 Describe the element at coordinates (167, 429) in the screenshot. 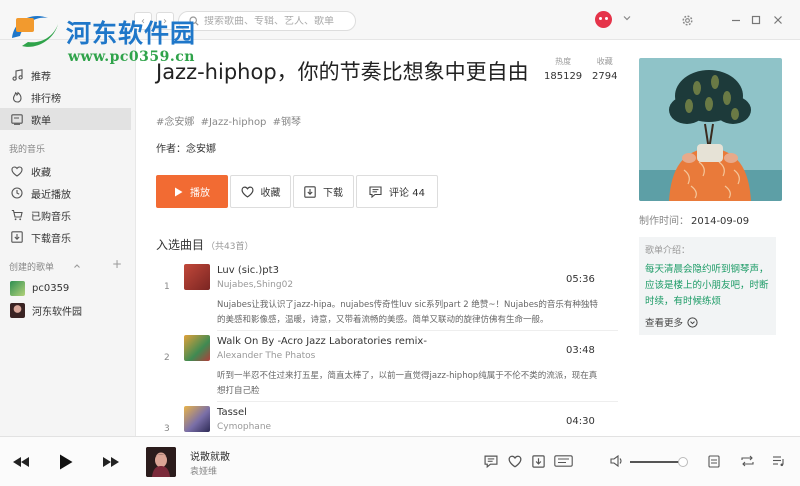

I see `track-number: 3` at that location.